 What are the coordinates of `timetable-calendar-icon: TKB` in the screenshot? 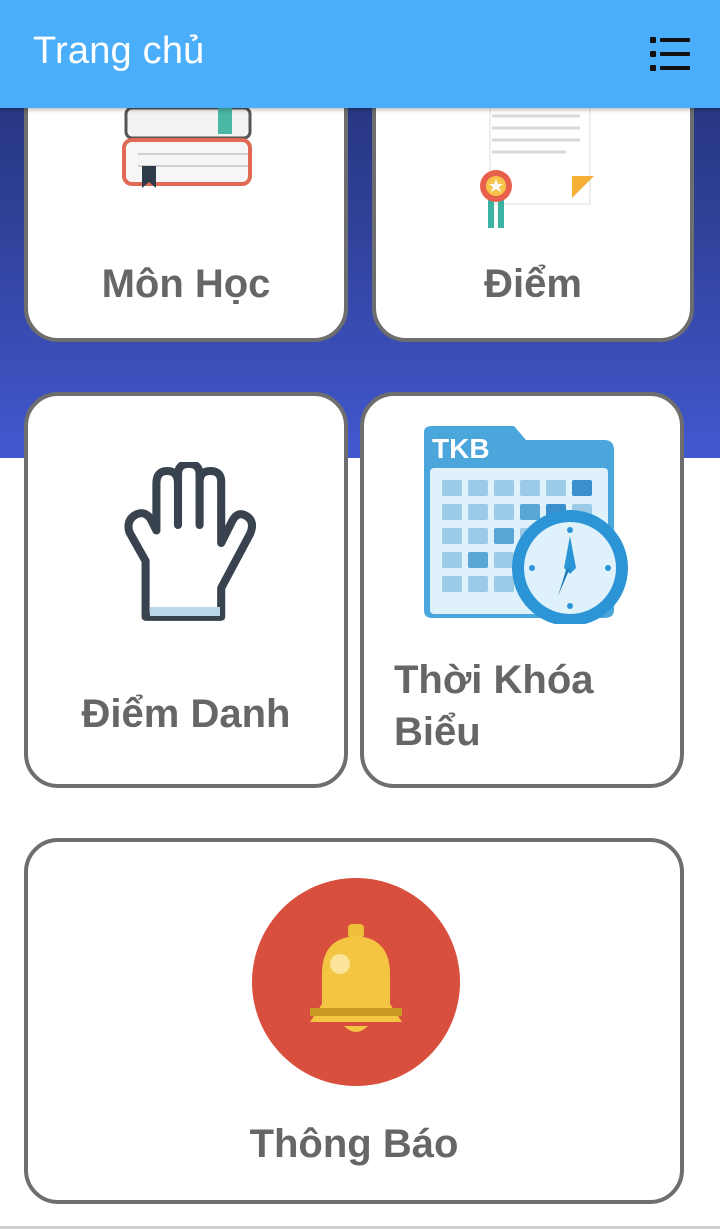 It's located at (526, 525).